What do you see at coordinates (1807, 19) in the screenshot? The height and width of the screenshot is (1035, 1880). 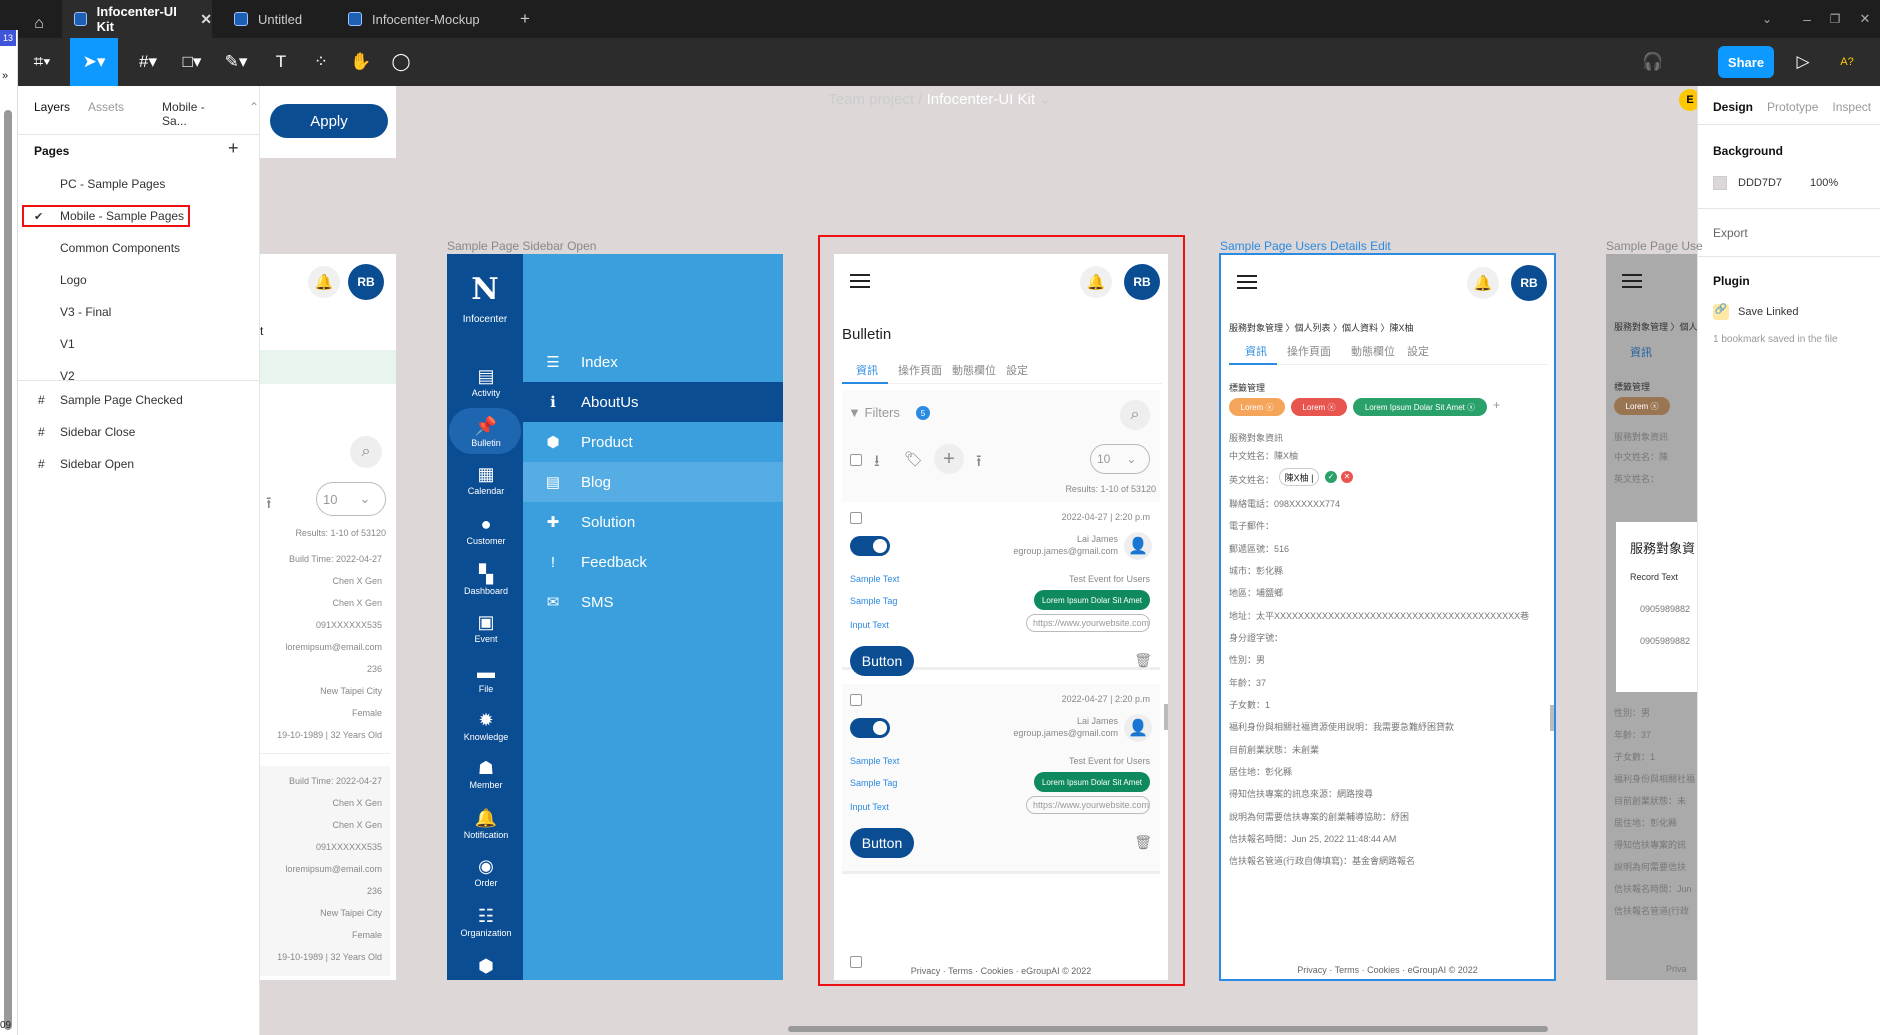 I see `minimize-icon: –` at bounding box center [1807, 19].